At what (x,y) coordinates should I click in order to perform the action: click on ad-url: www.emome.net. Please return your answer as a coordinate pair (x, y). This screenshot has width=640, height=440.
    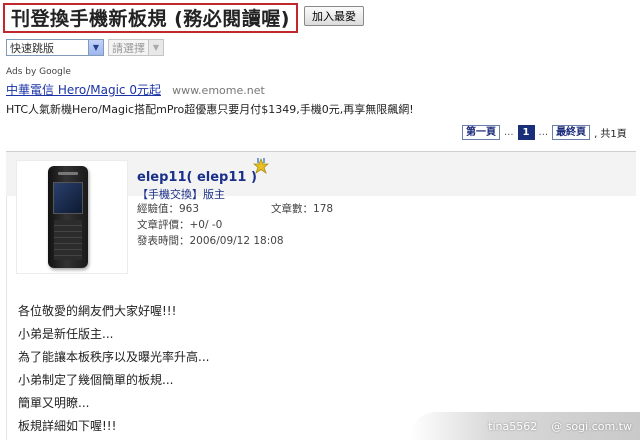
    Looking at the image, I should click on (218, 90).